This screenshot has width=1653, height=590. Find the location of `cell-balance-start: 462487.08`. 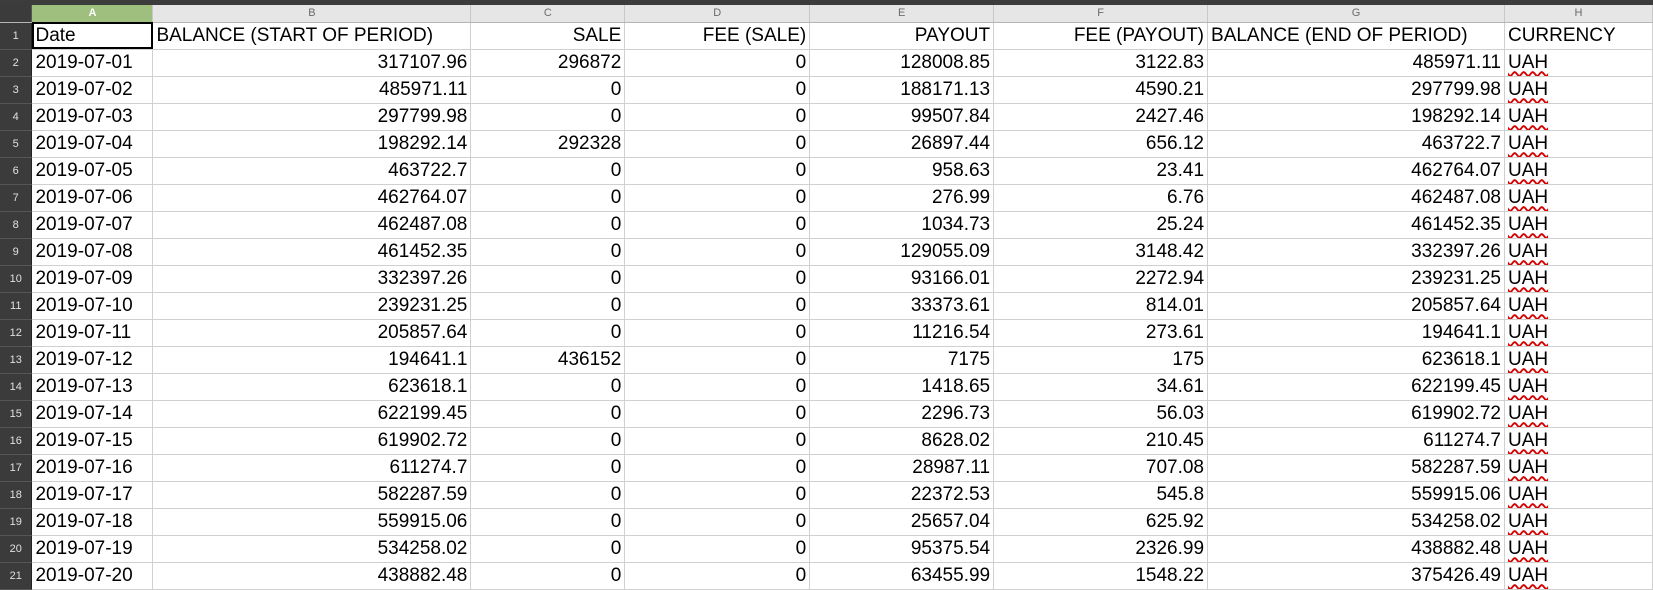

cell-balance-start: 462487.08 is located at coordinates (312, 225).